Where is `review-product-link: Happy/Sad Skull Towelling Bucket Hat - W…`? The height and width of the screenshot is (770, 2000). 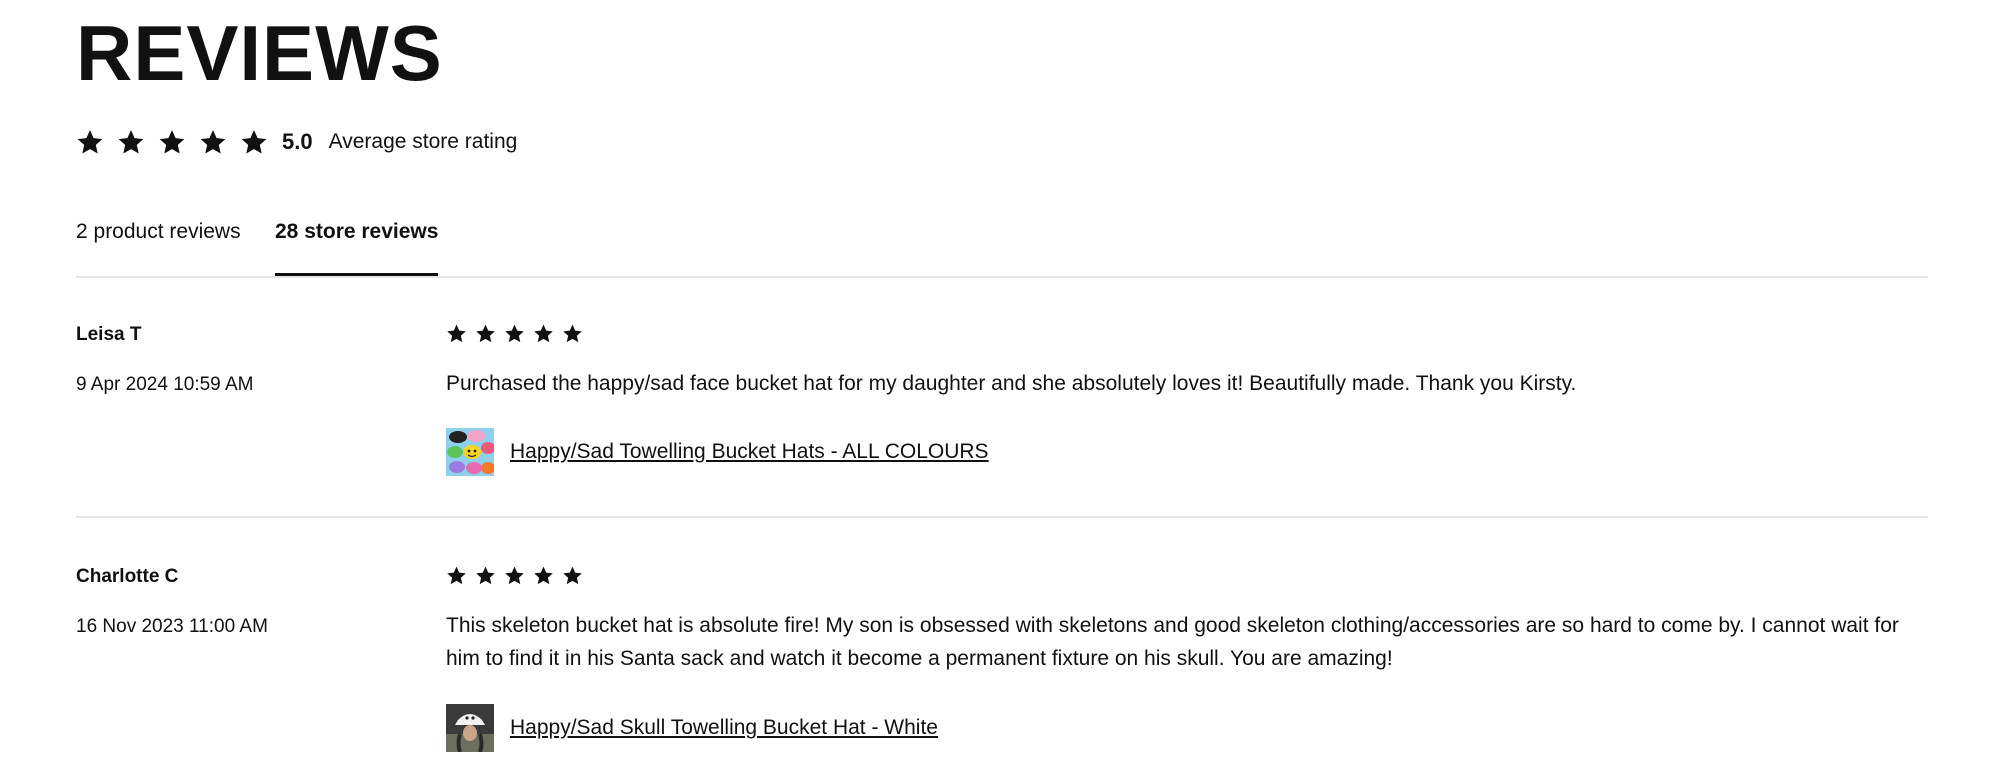 review-product-link: Happy/Sad Skull Towelling Bucket Hat - W… is located at coordinates (692, 728).